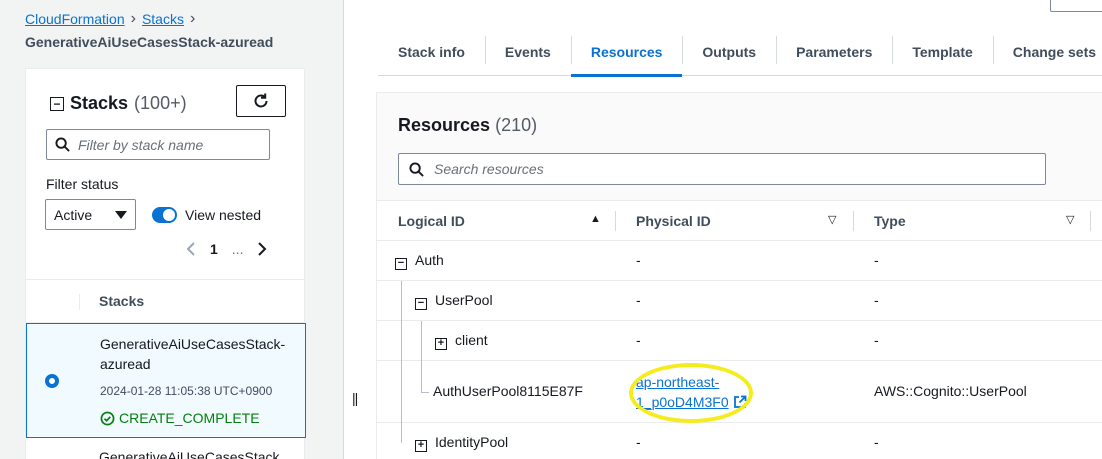 This screenshot has height=459, width=1102. I want to click on stack-status: CREATE_COMPLETE, so click(180, 418).